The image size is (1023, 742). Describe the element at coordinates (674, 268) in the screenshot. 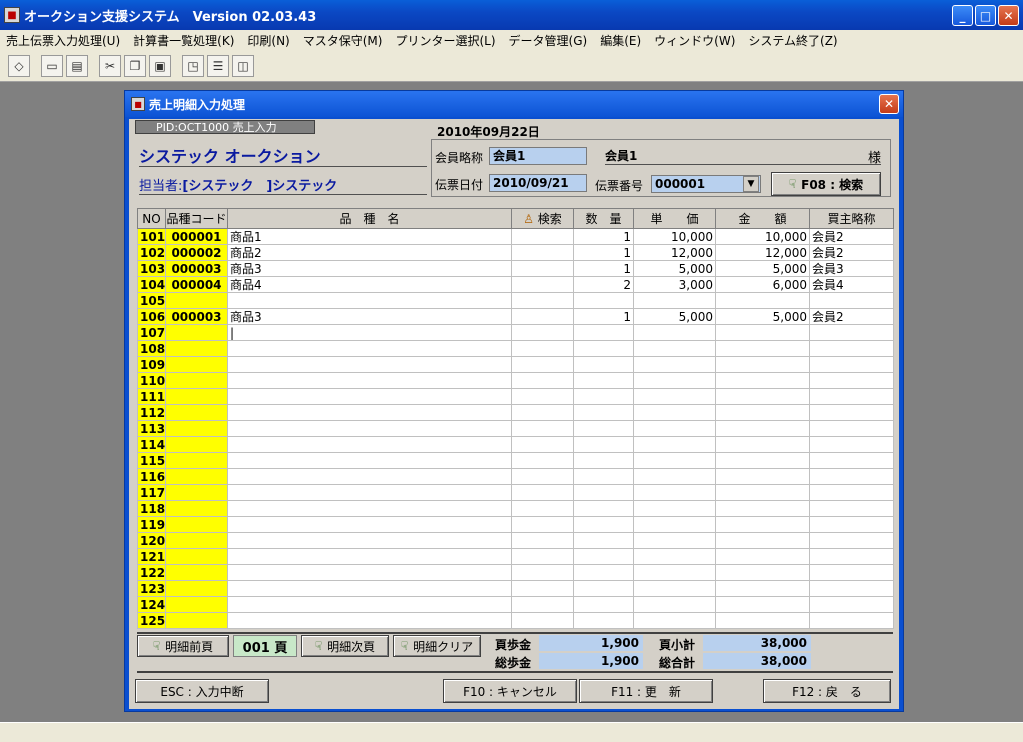

I see `price-cell: 5,000` at that location.